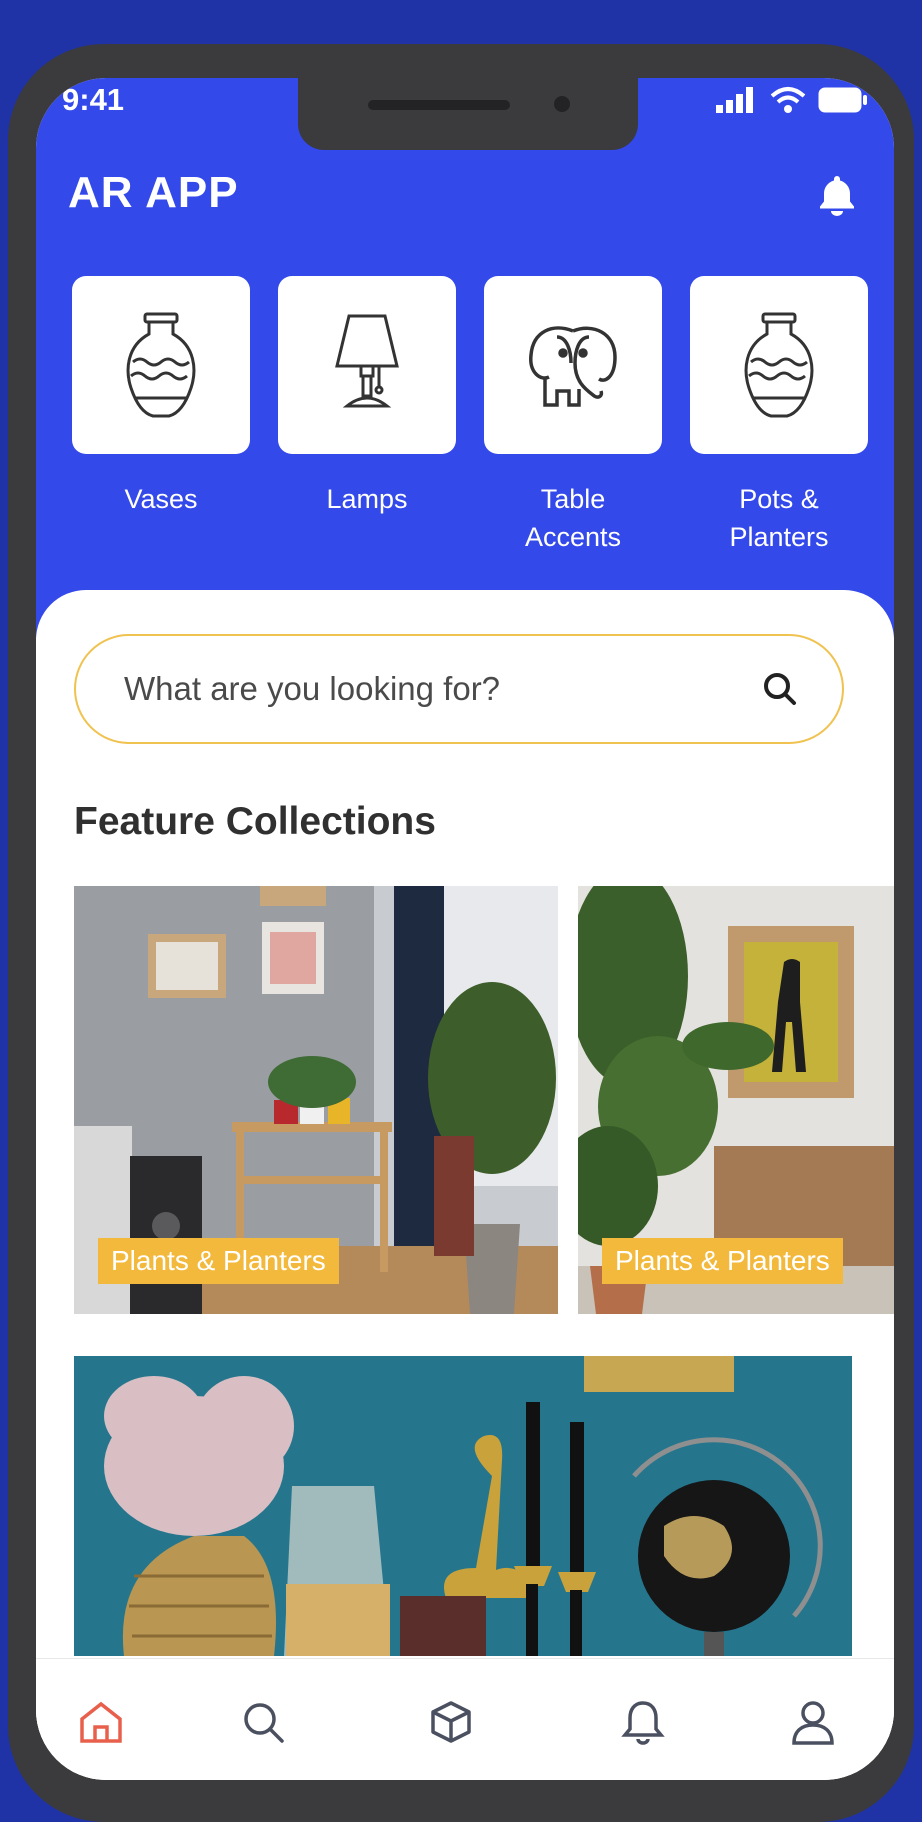  Describe the element at coordinates (813, 1722) in the screenshot. I see `user-icon` at that location.